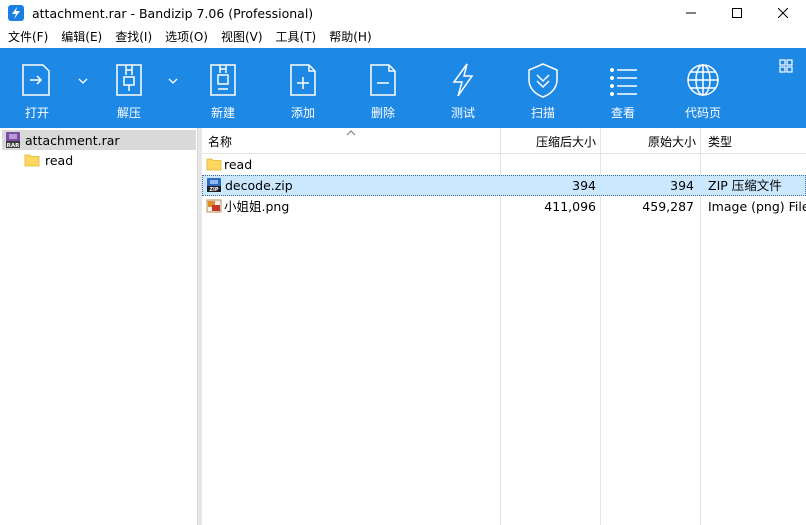  Describe the element at coordinates (542, 113) in the screenshot. I see `scan-label: 扫描` at that location.